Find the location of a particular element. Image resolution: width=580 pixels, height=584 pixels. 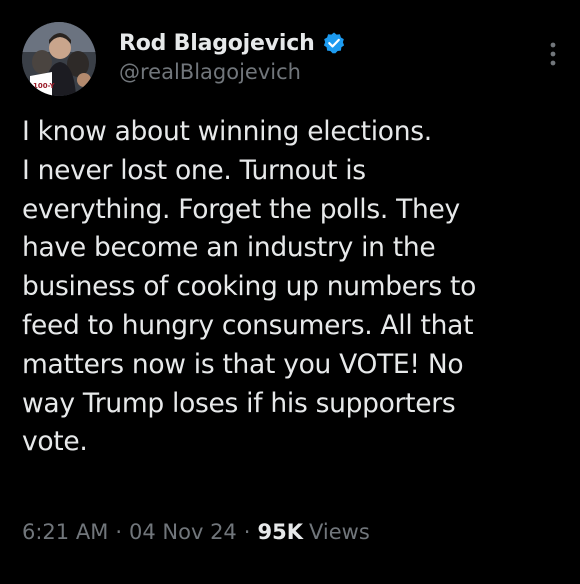

author-handle: @realBlagojevich is located at coordinates (210, 72).